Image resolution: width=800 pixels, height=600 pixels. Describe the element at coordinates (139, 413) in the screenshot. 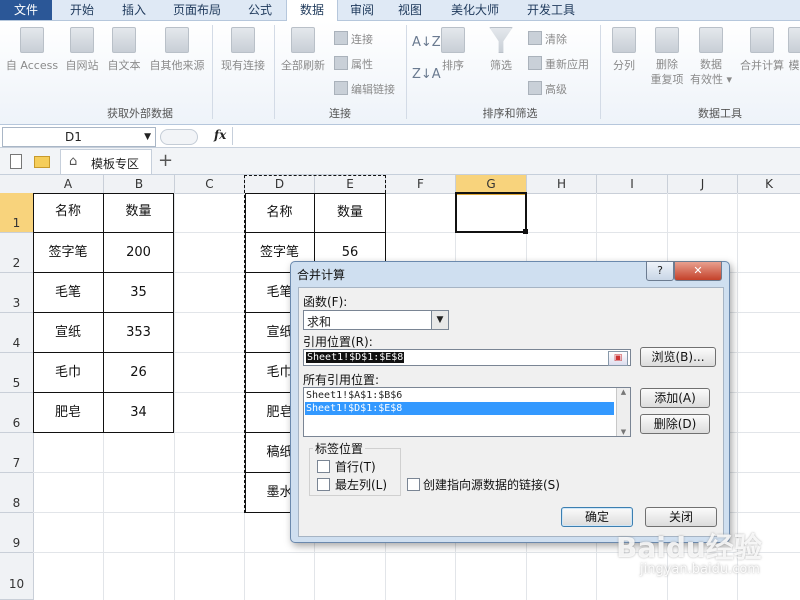

I see `table-cell: 34` at that location.